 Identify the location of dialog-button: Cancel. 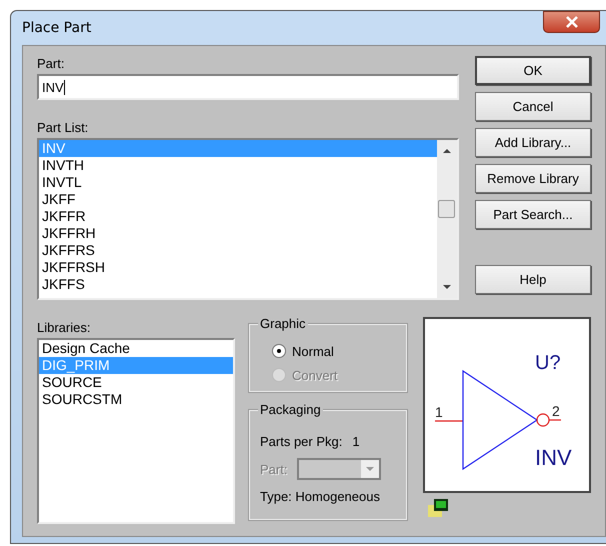
(533, 106).